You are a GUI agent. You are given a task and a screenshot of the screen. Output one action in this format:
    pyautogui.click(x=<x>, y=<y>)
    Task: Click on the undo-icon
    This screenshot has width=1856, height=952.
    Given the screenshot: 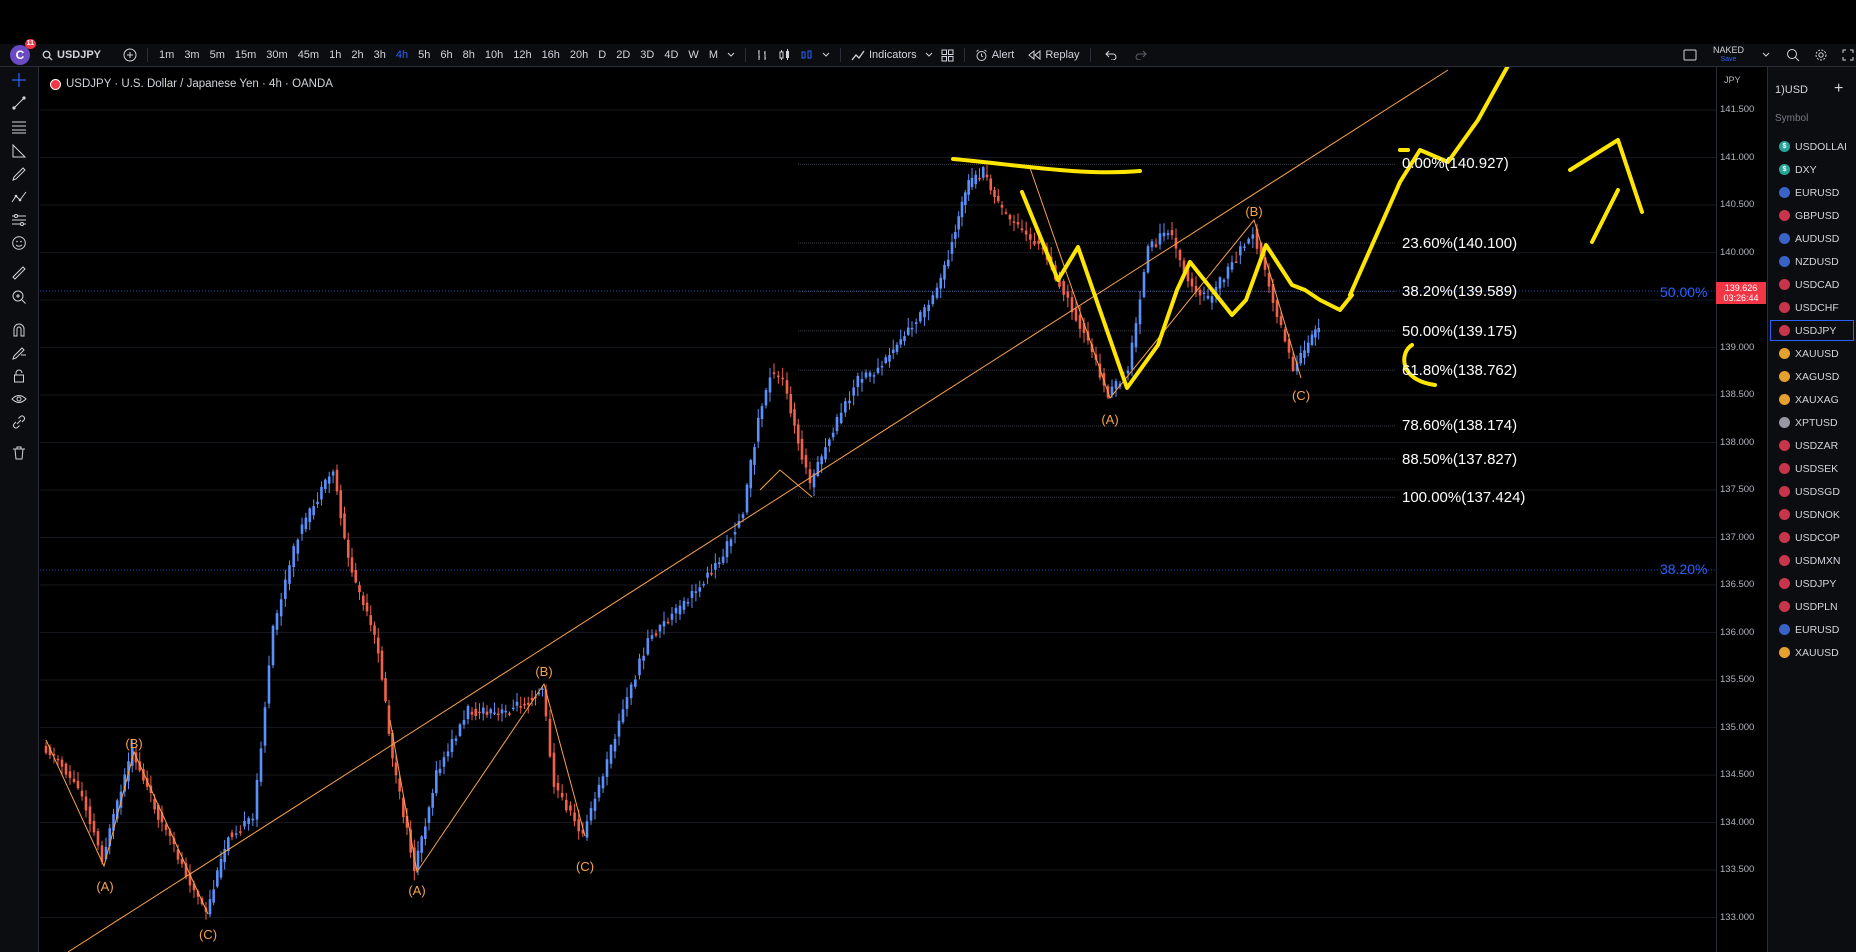 What is the action you would take?
    pyautogui.click(x=1110, y=55)
    